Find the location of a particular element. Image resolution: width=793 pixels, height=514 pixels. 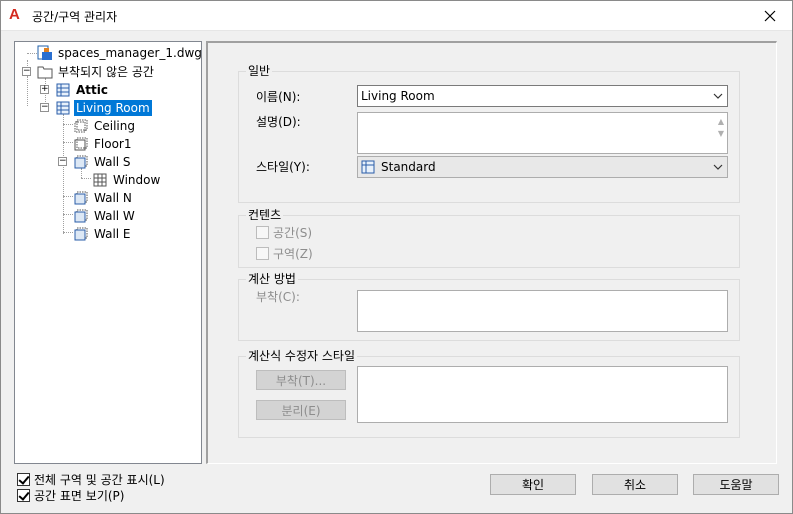

close-icon is located at coordinates (770, 15).